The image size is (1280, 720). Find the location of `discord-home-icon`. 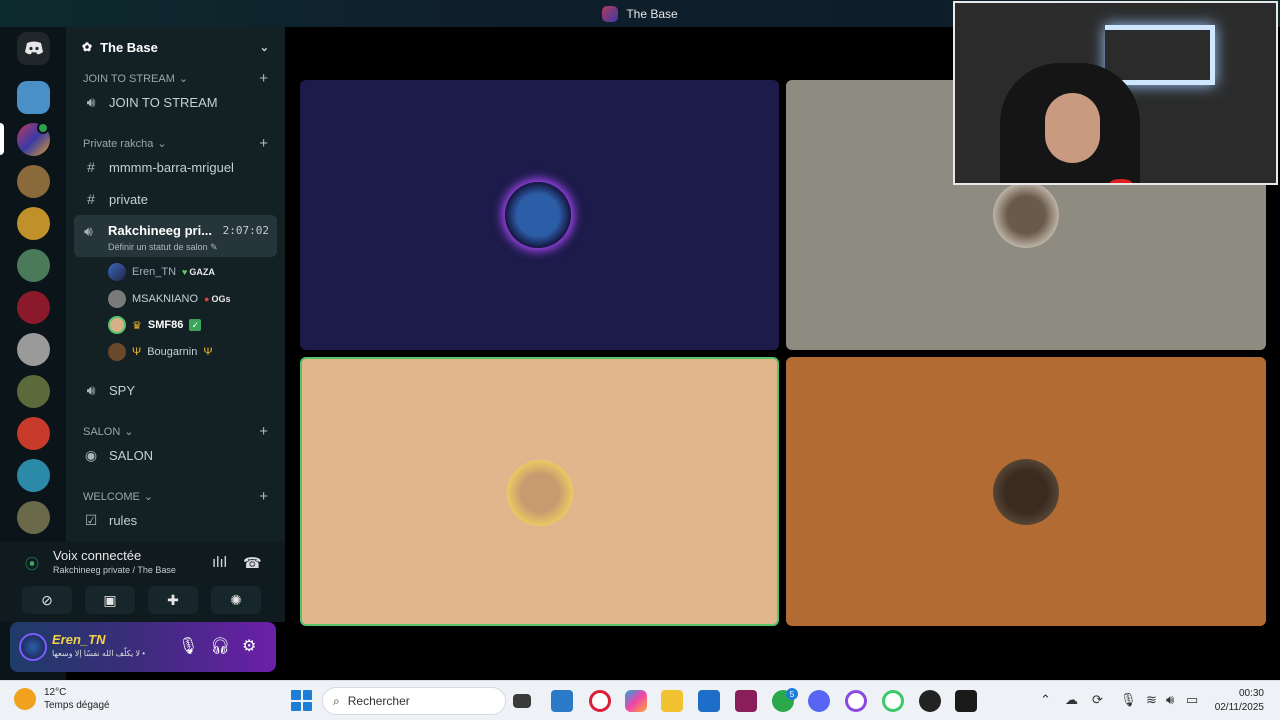

discord-home-icon is located at coordinates (33, 48).